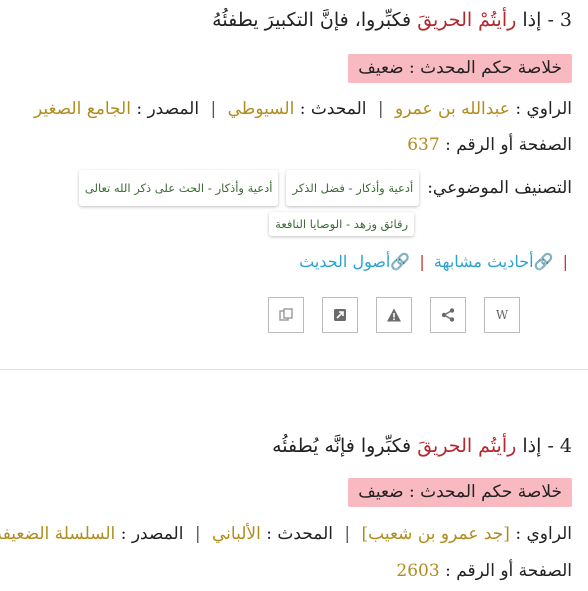 The width and height of the screenshot is (588, 591). What do you see at coordinates (423, 145) in the screenshot?
I see `page-number-value: 637` at bounding box center [423, 145].